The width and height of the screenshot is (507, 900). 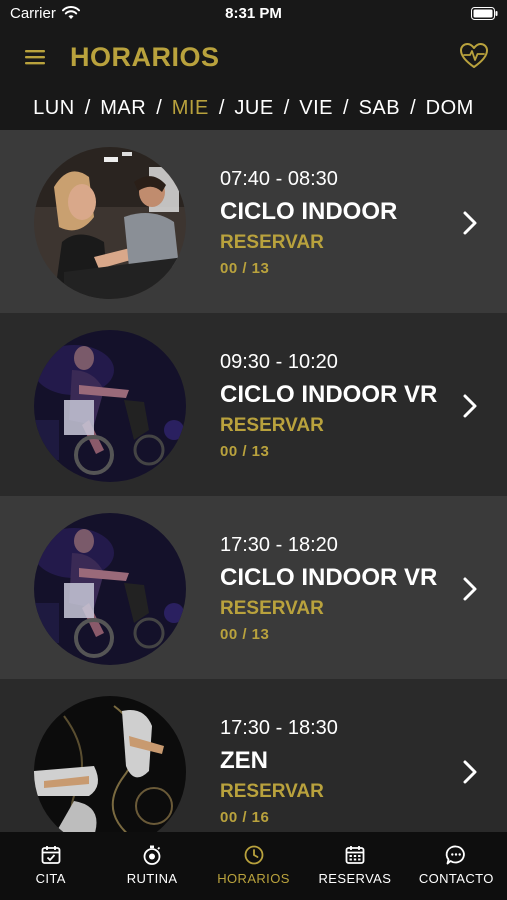 I want to click on day-tab-jue: JUE, so click(x=253, y=108).